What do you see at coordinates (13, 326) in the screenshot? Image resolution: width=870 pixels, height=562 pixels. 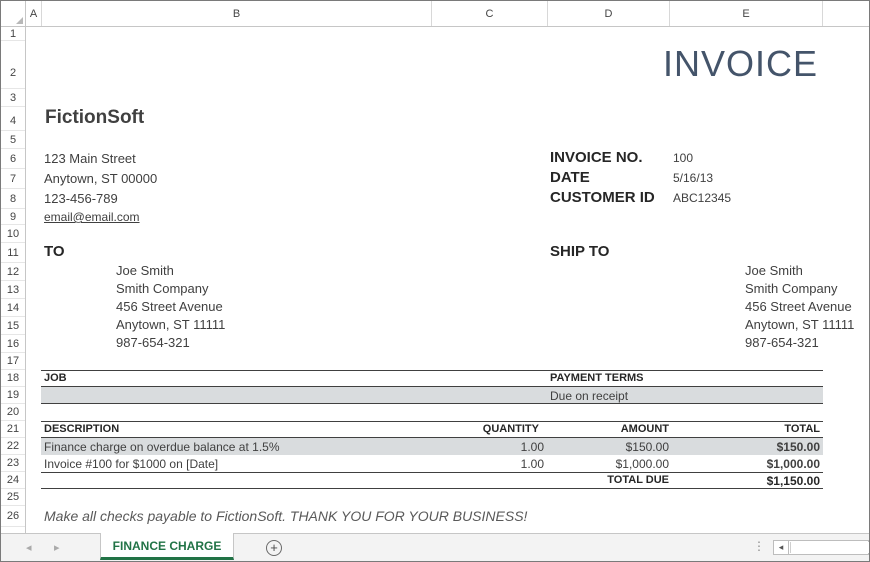 I see `row-header-15: 15` at bounding box center [13, 326].